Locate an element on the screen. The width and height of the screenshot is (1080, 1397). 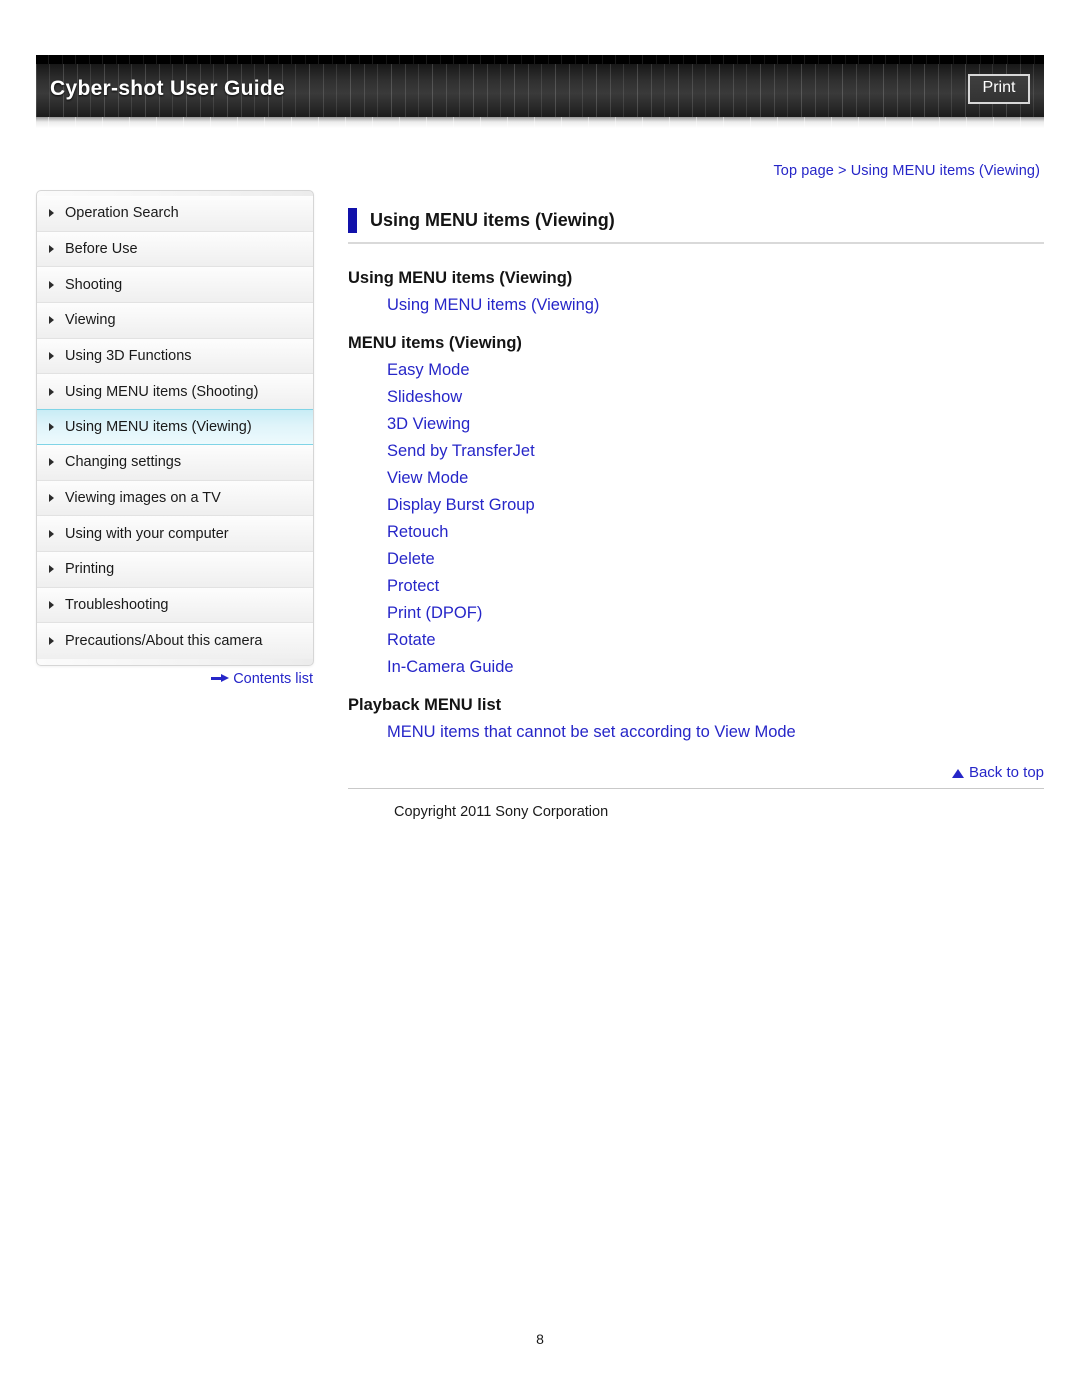
content-link-row: Easy Mode is located at coordinates (715, 370).